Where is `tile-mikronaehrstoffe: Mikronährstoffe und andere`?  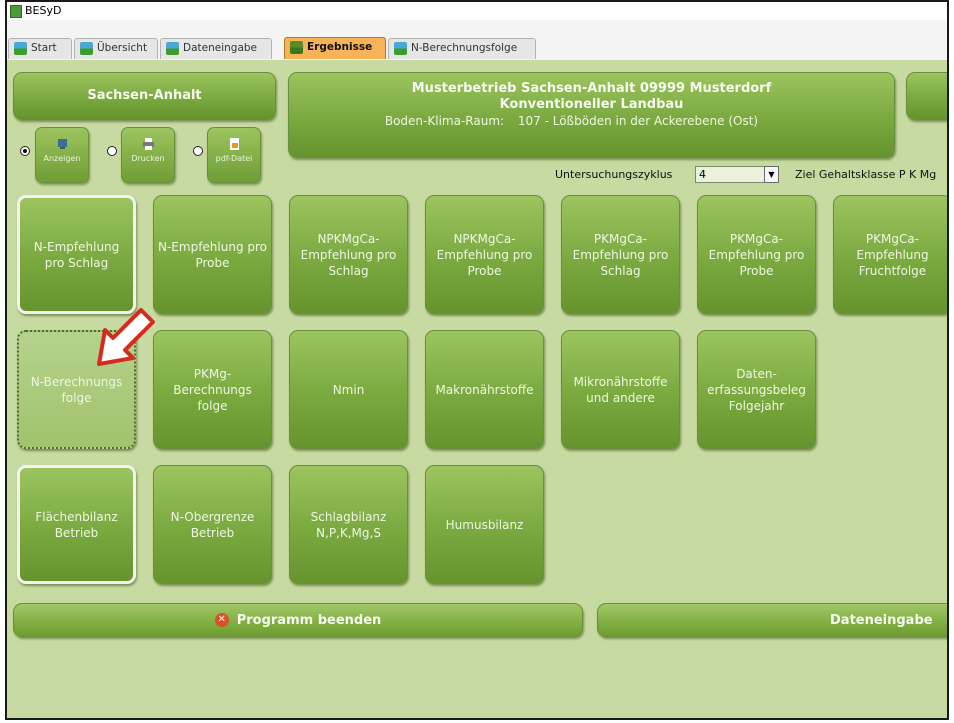
tile-mikronaehrstoffe: Mikronährstoffe und andere is located at coordinates (620, 389).